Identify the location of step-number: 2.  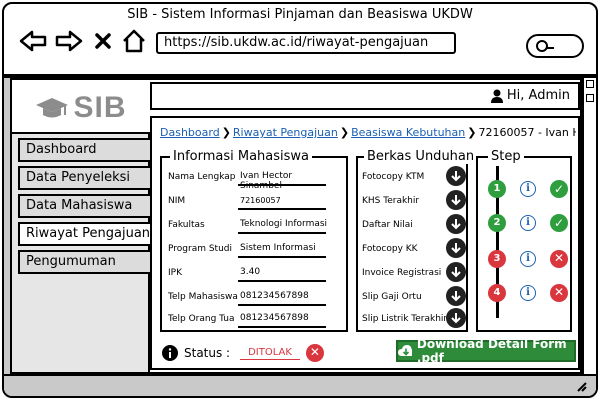
(497, 223).